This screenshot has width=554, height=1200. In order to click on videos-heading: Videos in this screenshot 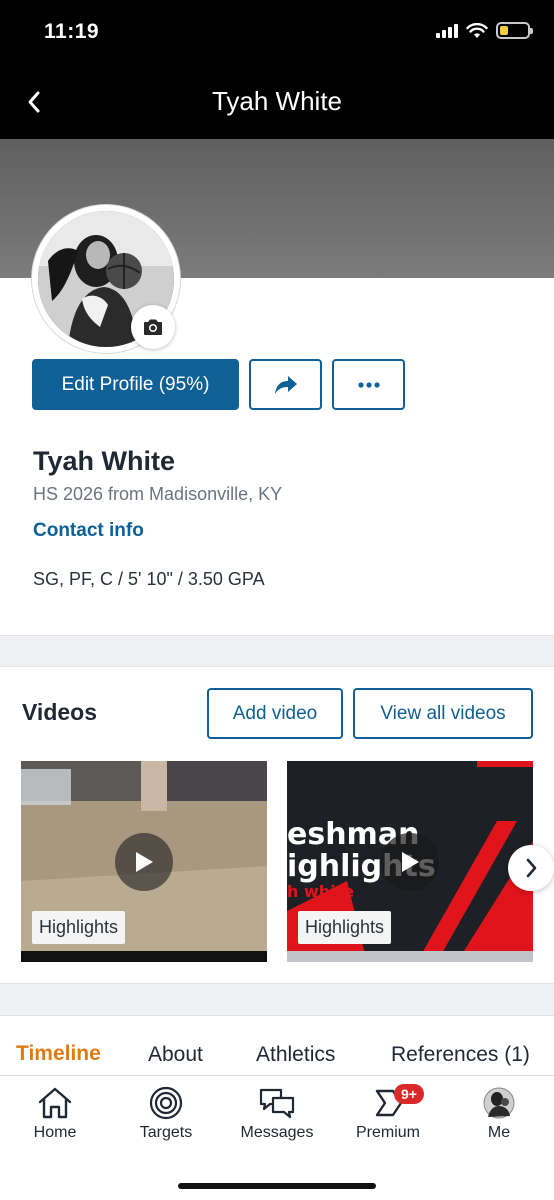, I will do `click(59, 712)`.